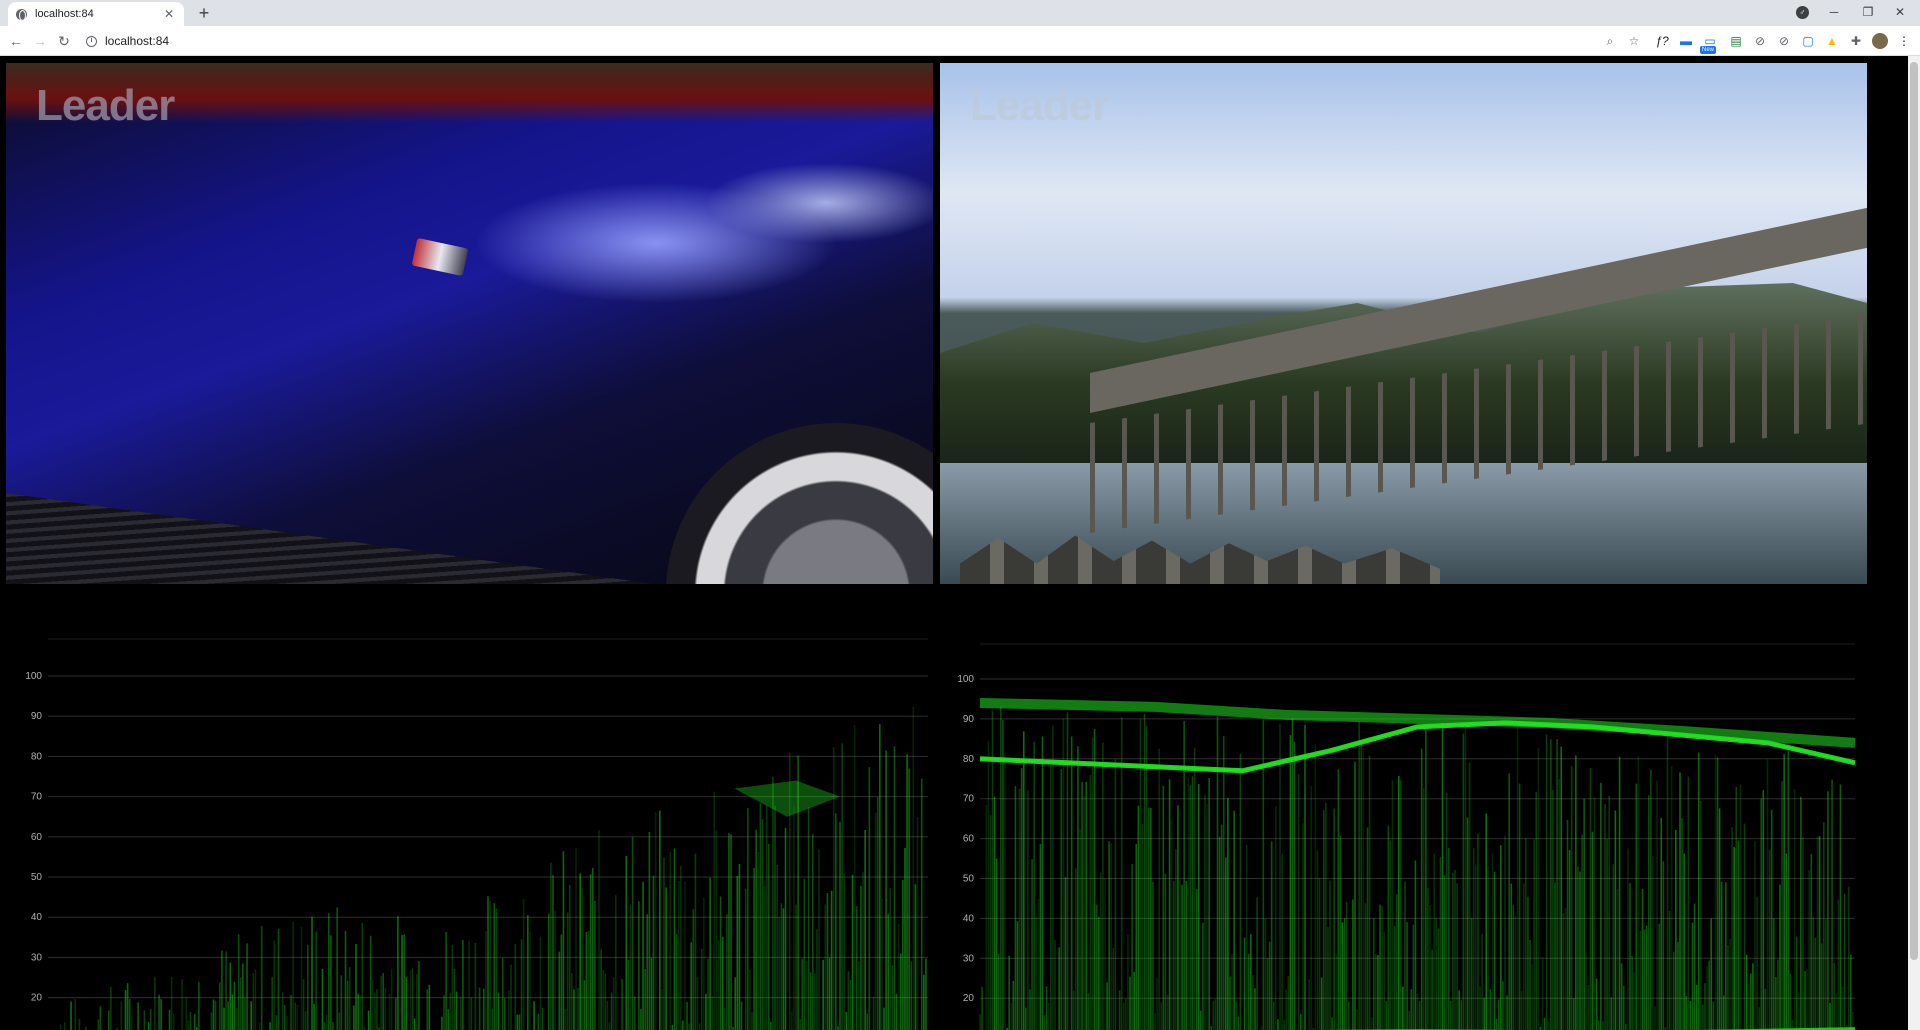 The height and width of the screenshot is (1030, 1920). Describe the element at coordinates (799, 503) in the screenshot. I see `car-wheel` at that location.